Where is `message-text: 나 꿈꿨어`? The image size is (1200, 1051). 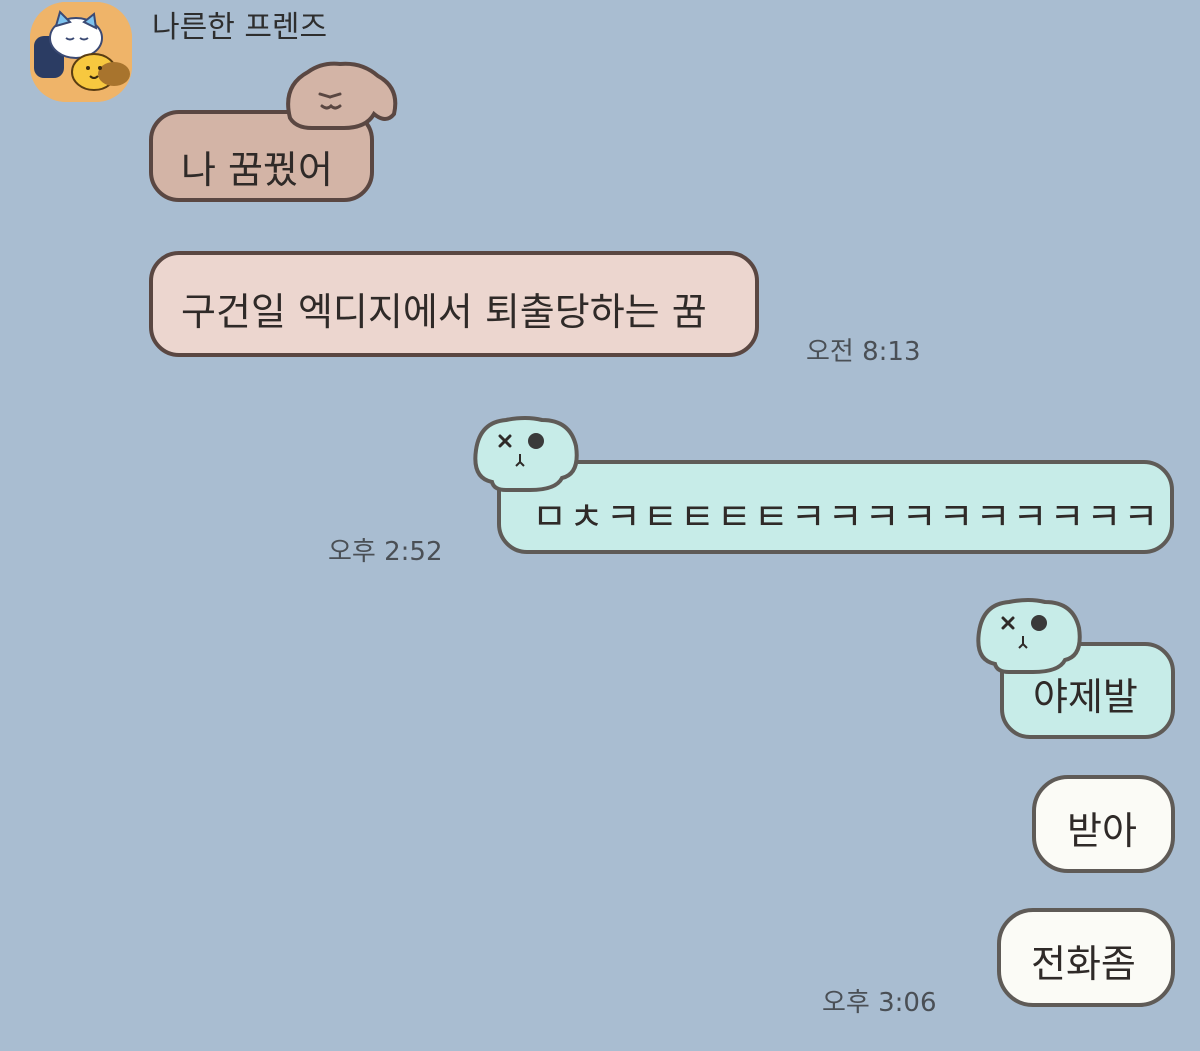 message-text: 나 꿈꿨어 is located at coordinates (257, 170).